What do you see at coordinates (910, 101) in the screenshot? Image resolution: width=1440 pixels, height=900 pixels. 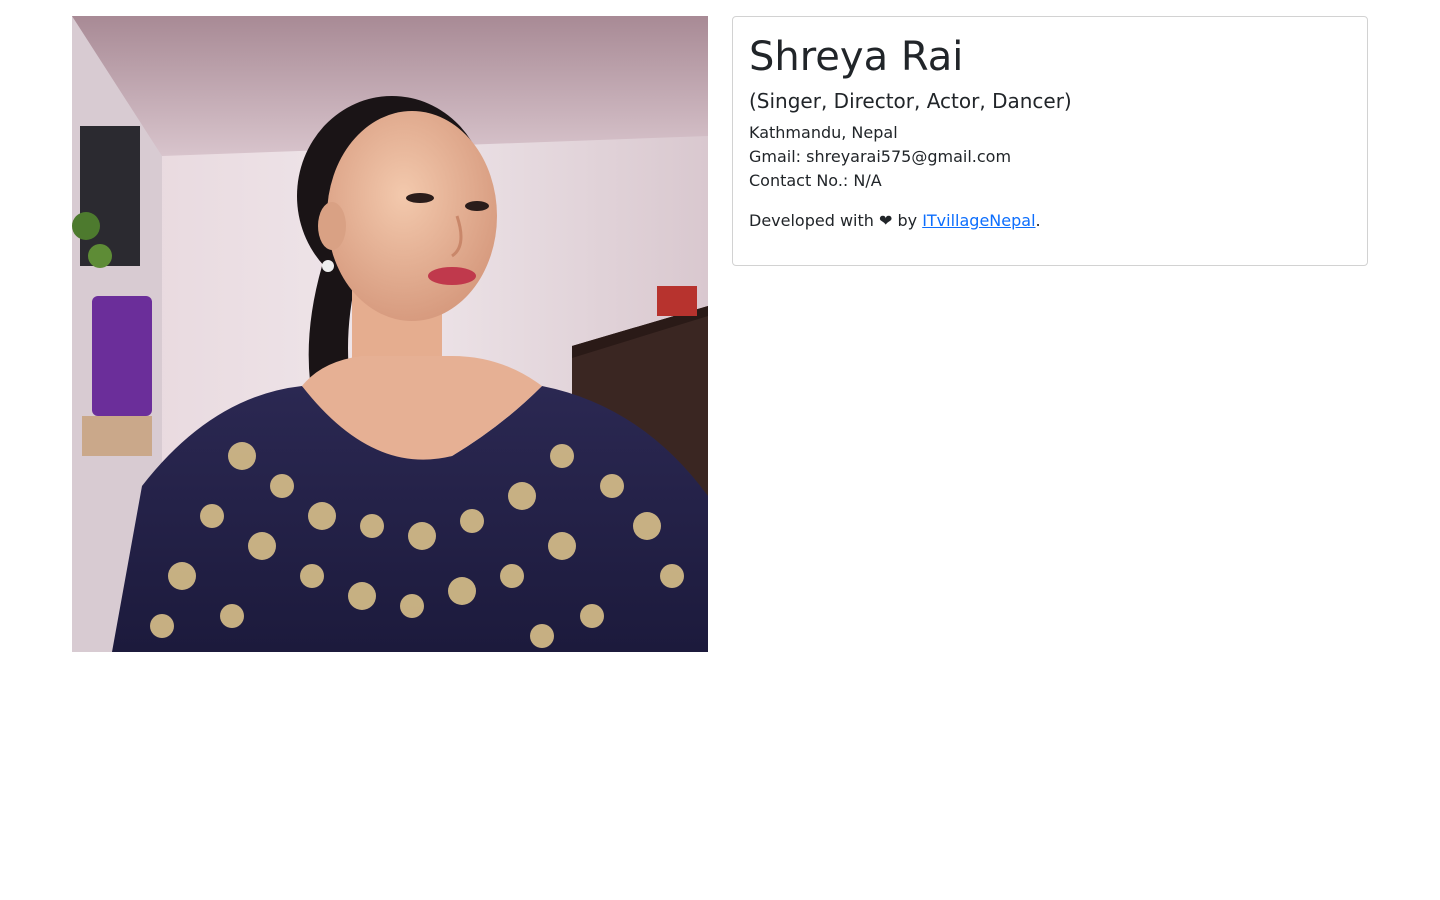 I see `profile-roles: (Singer, Director, Actor, Dancer)` at bounding box center [910, 101].